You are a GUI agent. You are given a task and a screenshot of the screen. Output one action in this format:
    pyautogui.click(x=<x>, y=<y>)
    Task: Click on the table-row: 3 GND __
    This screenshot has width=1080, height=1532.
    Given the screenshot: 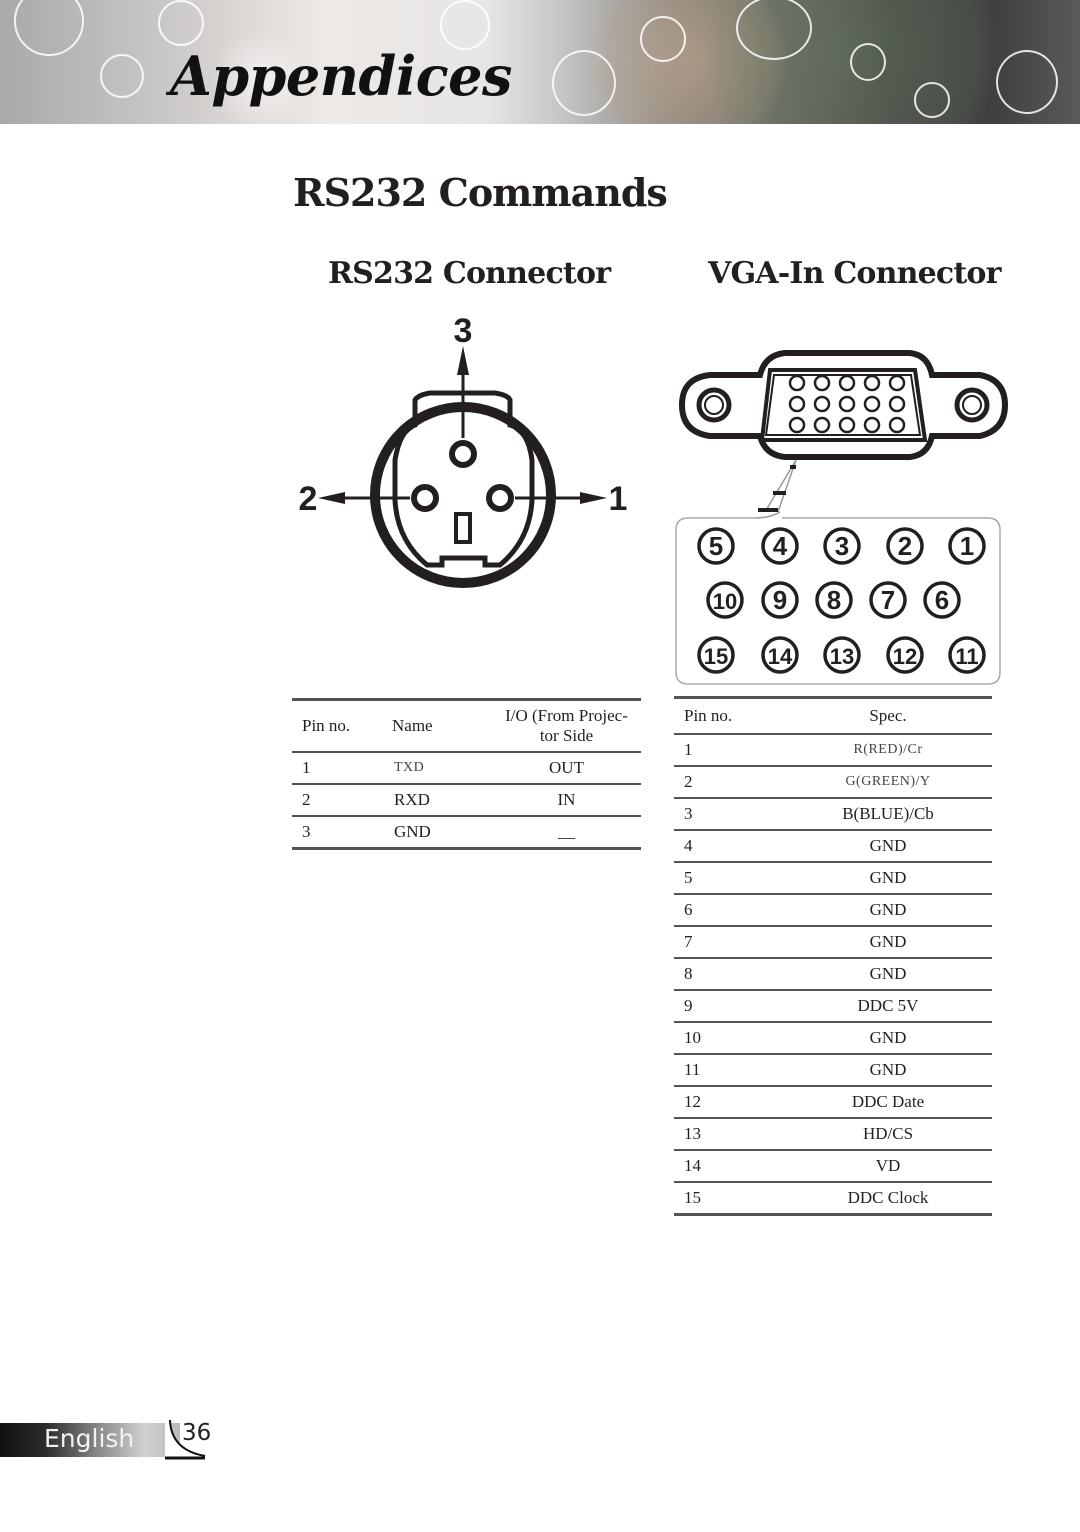 What is the action you would take?
    pyautogui.click(x=466, y=832)
    